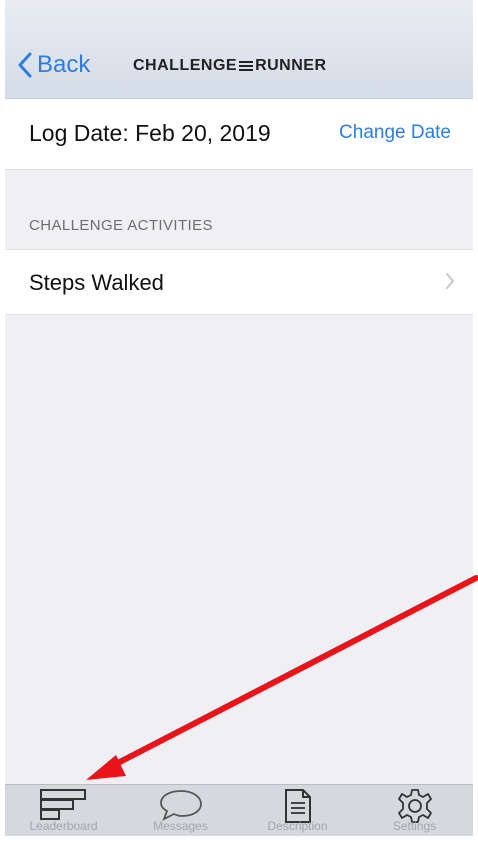 The width and height of the screenshot is (478, 850). What do you see at coordinates (96, 282) in the screenshot?
I see `activity-label: Steps Walked` at bounding box center [96, 282].